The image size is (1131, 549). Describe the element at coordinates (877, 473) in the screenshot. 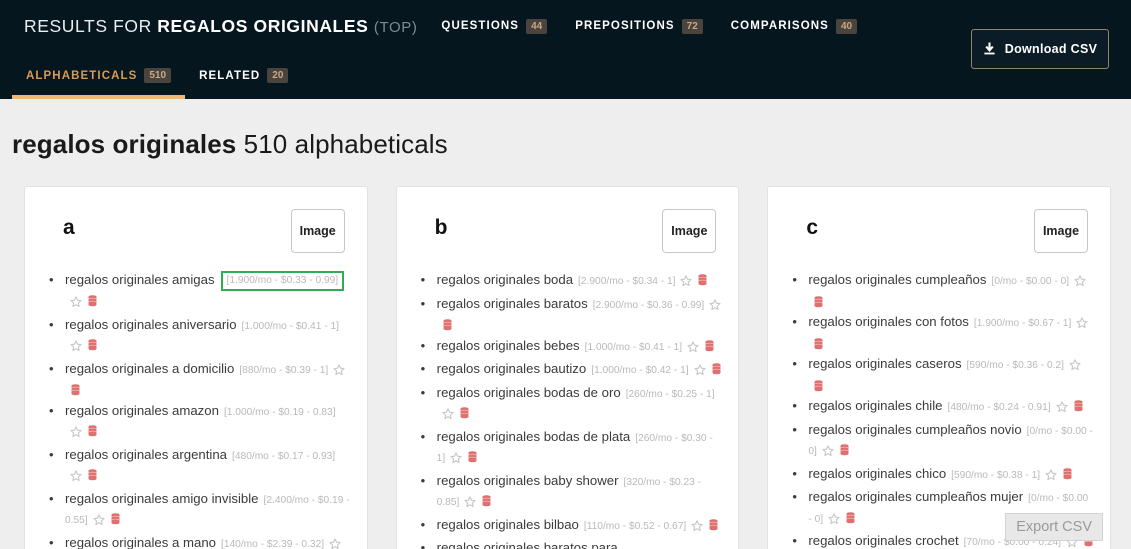

I see `keyword-term: regalos originales chico` at that location.